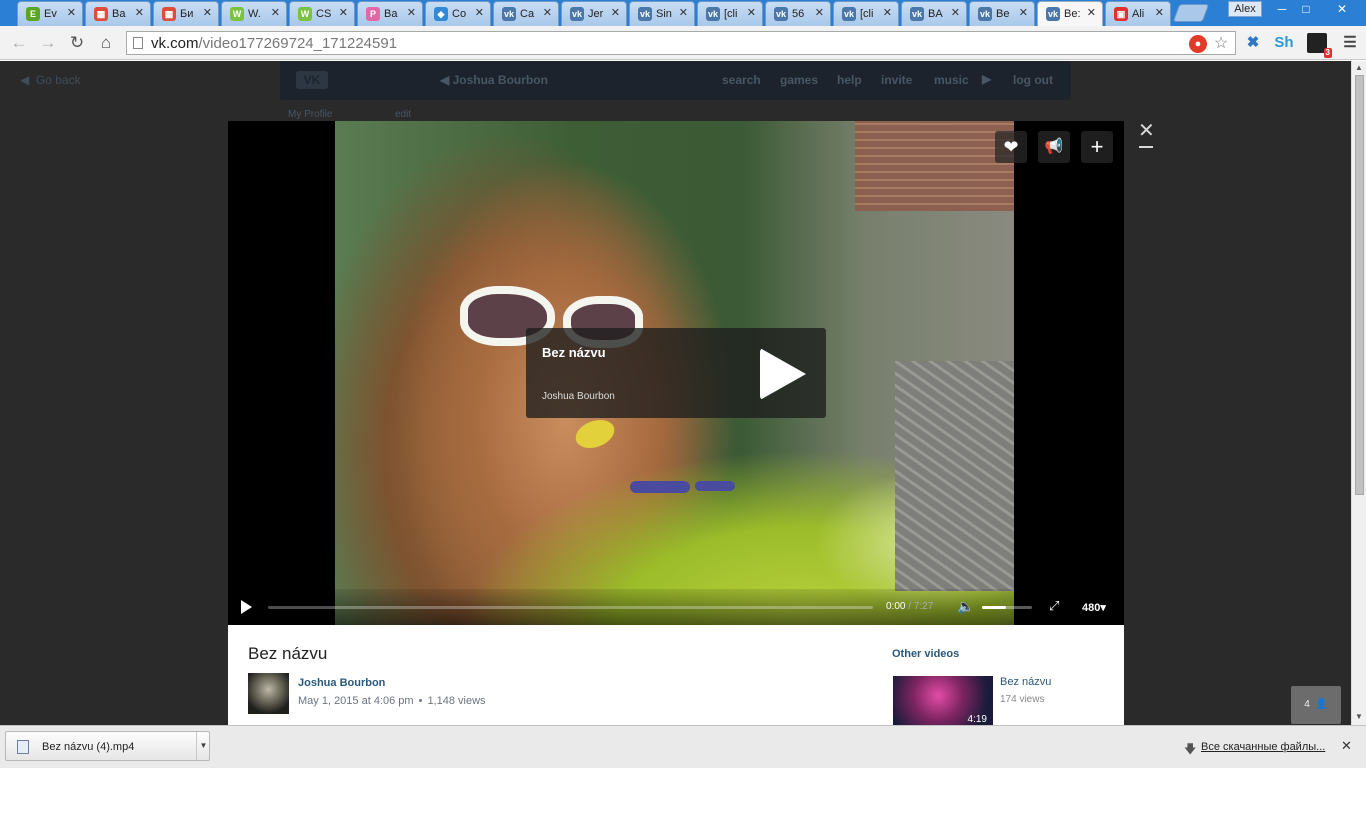 The image size is (1366, 821). What do you see at coordinates (1359, 67) in the screenshot?
I see `scroll-up-icon: ▲` at bounding box center [1359, 67].